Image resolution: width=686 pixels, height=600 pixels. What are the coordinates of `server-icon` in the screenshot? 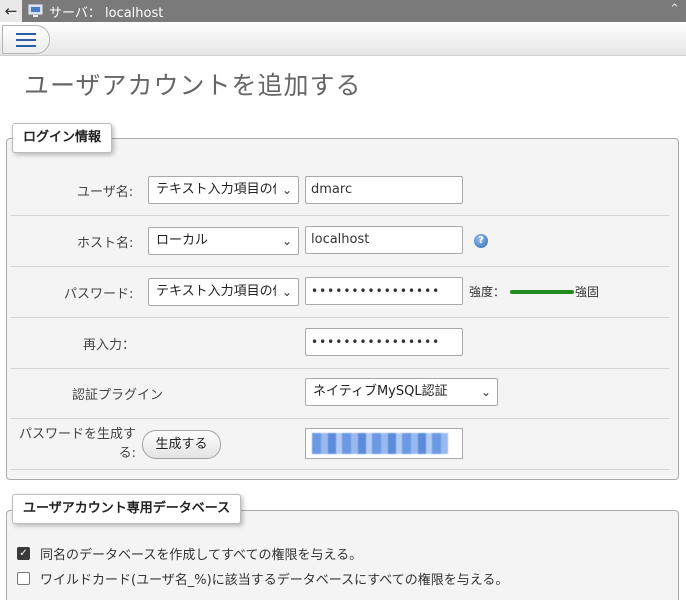 It's located at (35, 10).